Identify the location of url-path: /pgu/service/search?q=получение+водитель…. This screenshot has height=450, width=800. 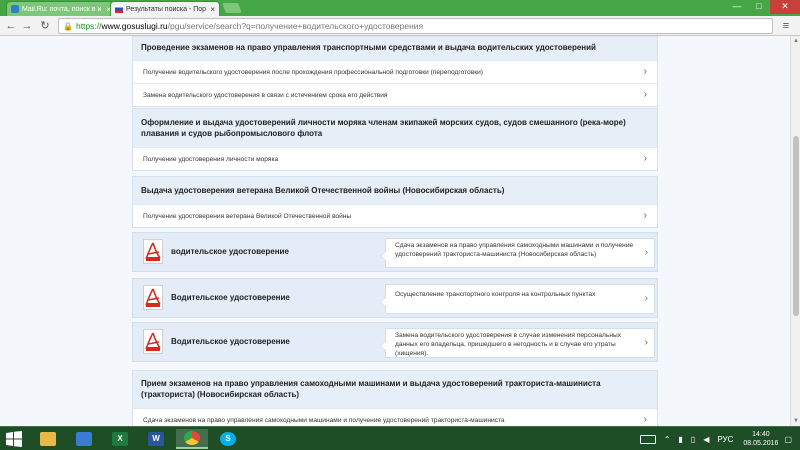
(295, 26).